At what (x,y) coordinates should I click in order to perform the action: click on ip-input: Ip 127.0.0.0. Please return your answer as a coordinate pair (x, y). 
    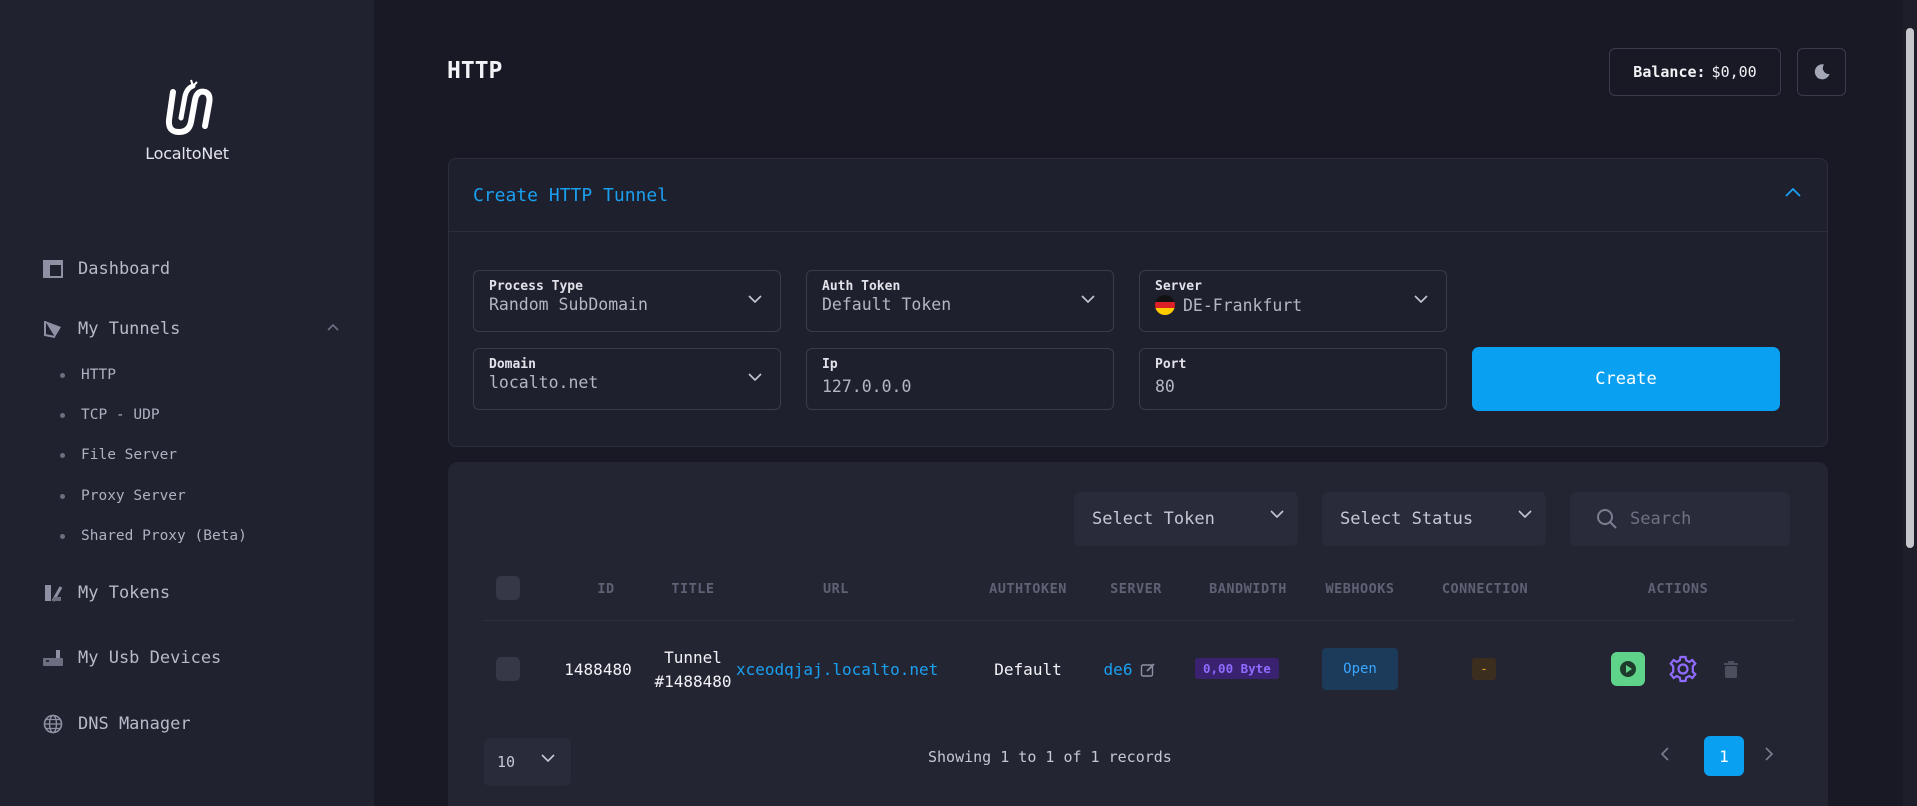
    Looking at the image, I should click on (960, 379).